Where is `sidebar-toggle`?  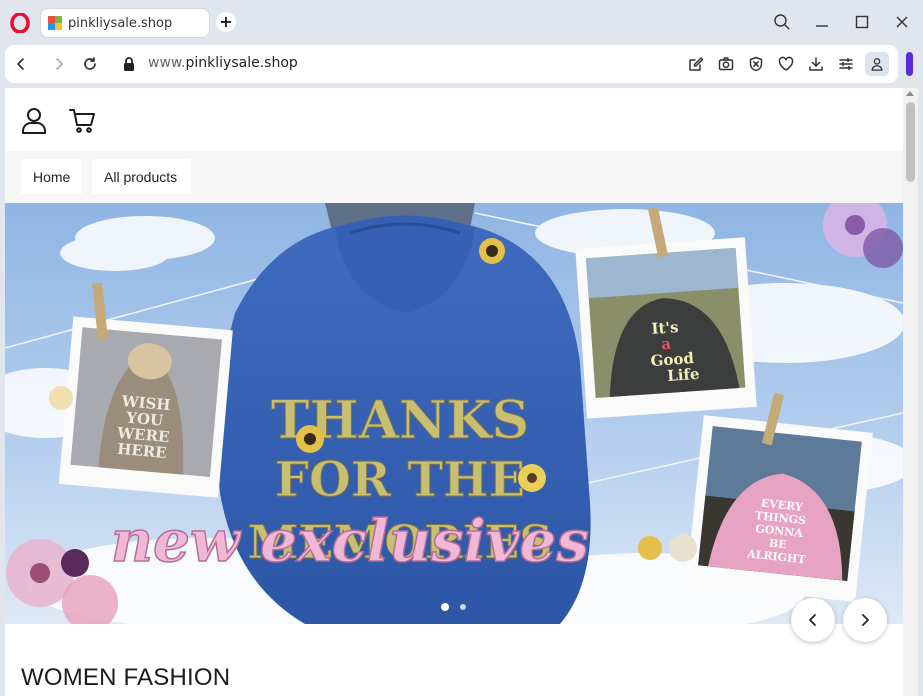
sidebar-toggle is located at coordinates (909, 64).